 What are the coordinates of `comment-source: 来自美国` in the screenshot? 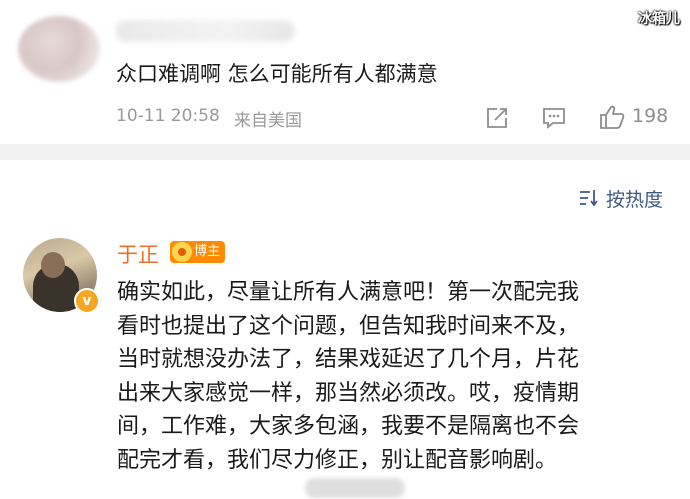 It's located at (268, 121).